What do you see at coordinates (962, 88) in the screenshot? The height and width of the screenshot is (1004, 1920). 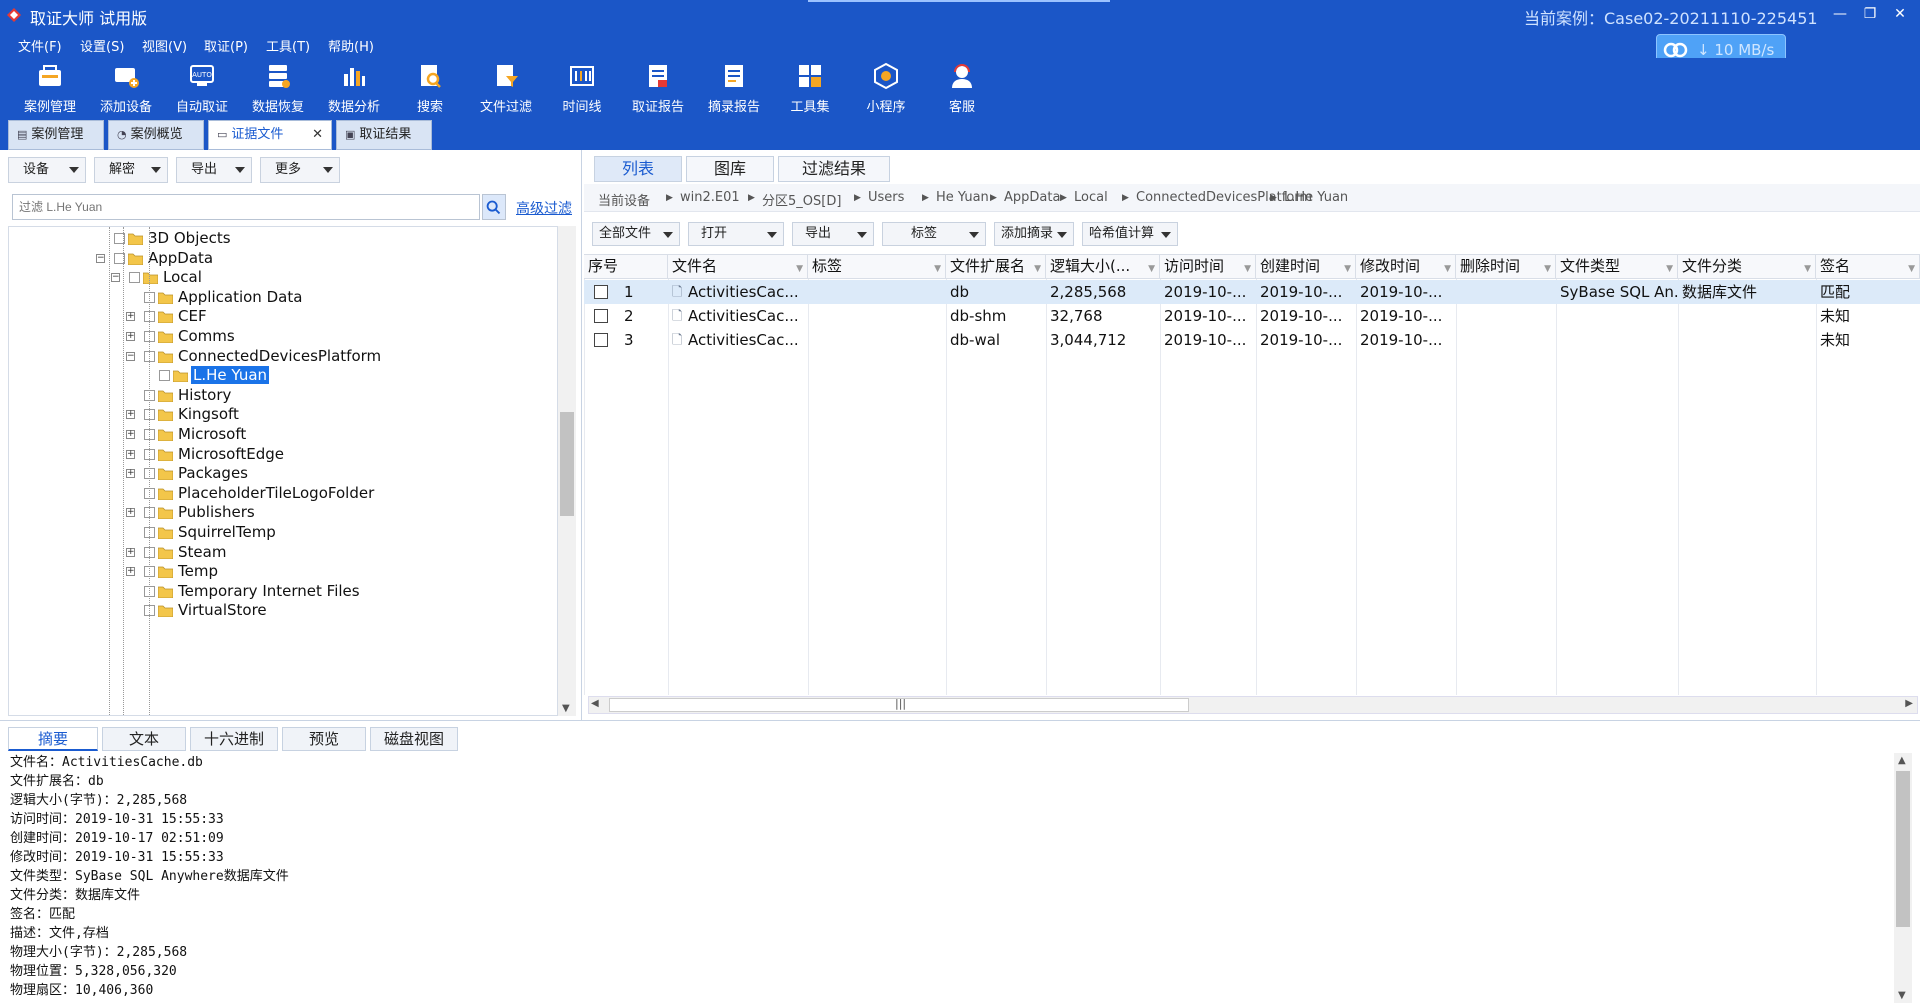 I see `toolbar-support: 客服` at bounding box center [962, 88].